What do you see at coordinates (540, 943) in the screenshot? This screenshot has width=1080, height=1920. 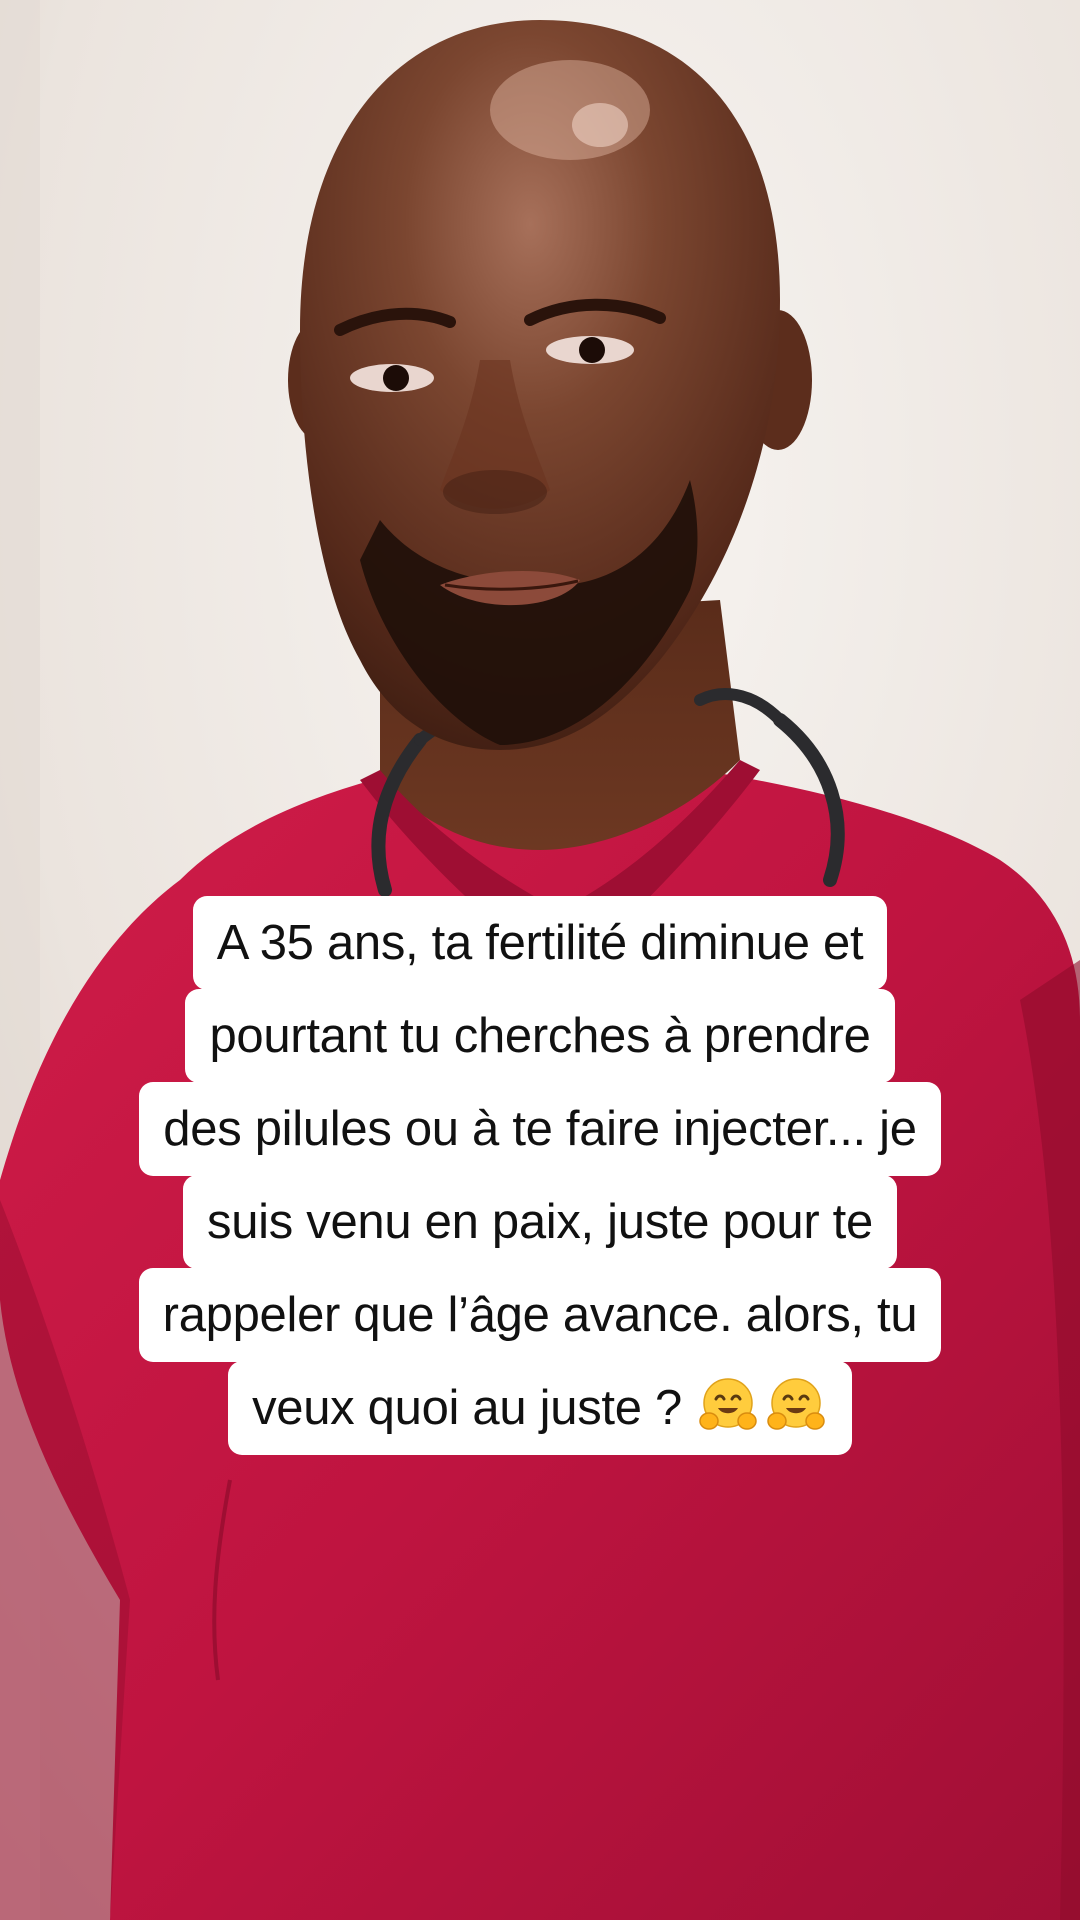 I see `caption-line-1: A 35 ans, ta fertilité diminue et` at bounding box center [540, 943].